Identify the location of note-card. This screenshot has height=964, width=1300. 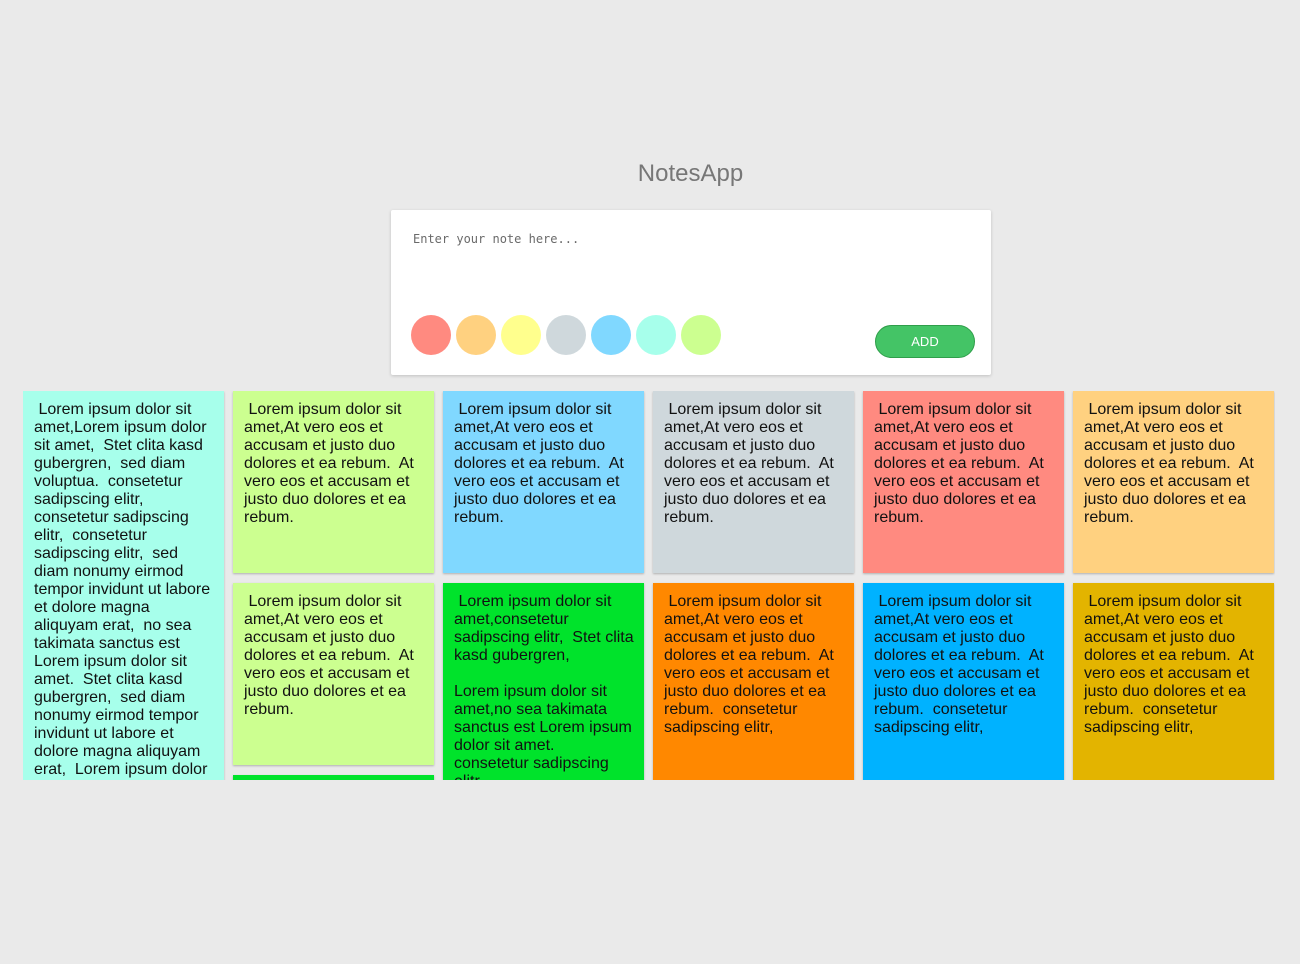
(333, 777).